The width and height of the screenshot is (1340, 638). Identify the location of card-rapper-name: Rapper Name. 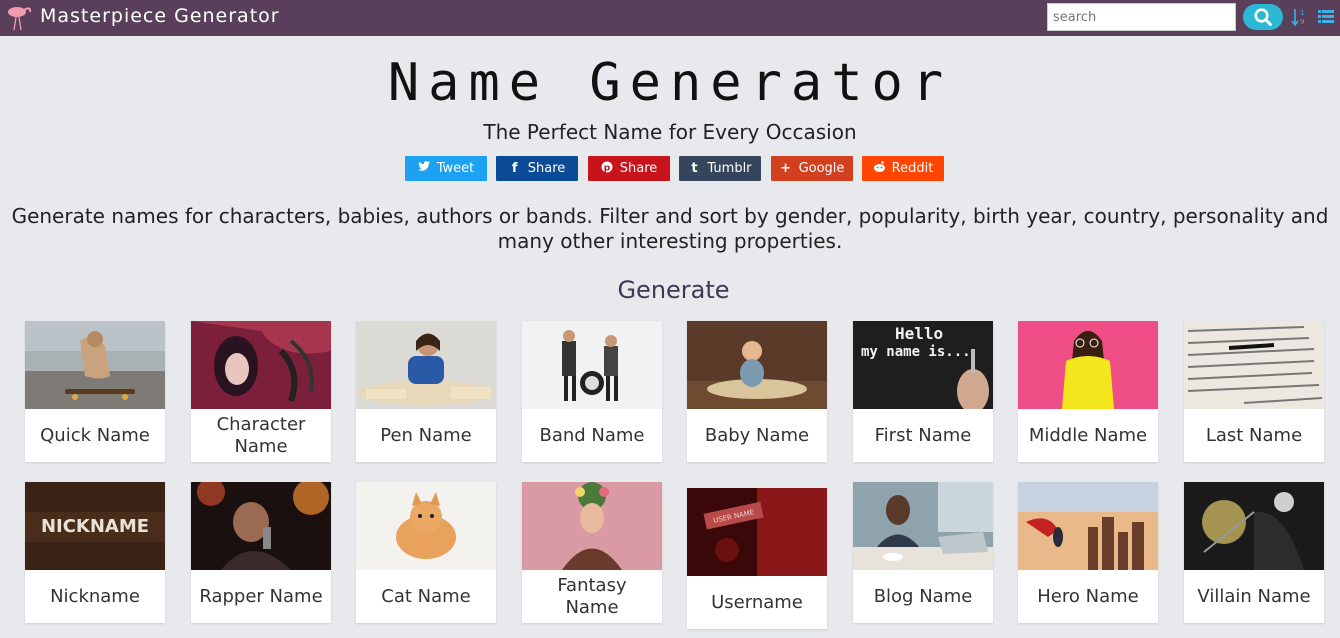
(261, 552).